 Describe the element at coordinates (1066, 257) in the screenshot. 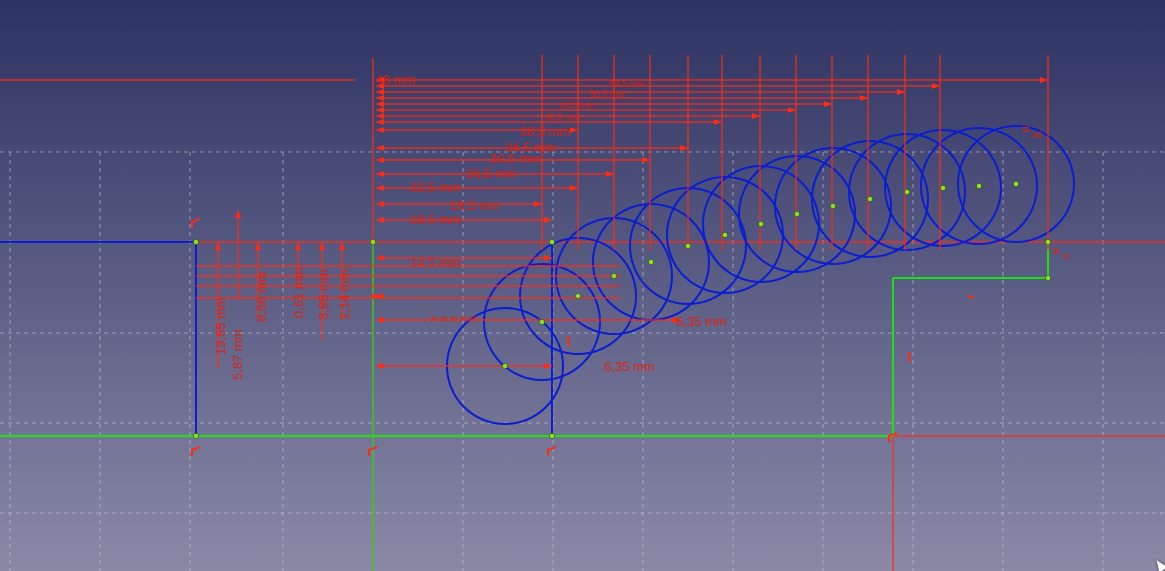

I see `equal-constraint-label-40: 40` at that location.